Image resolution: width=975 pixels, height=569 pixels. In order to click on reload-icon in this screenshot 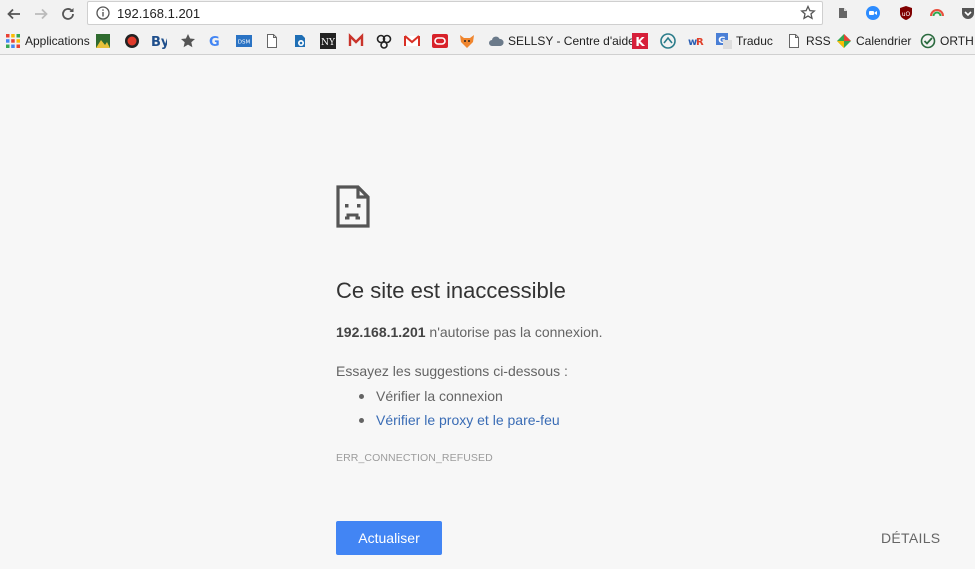, I will do `click(68, 14)`.